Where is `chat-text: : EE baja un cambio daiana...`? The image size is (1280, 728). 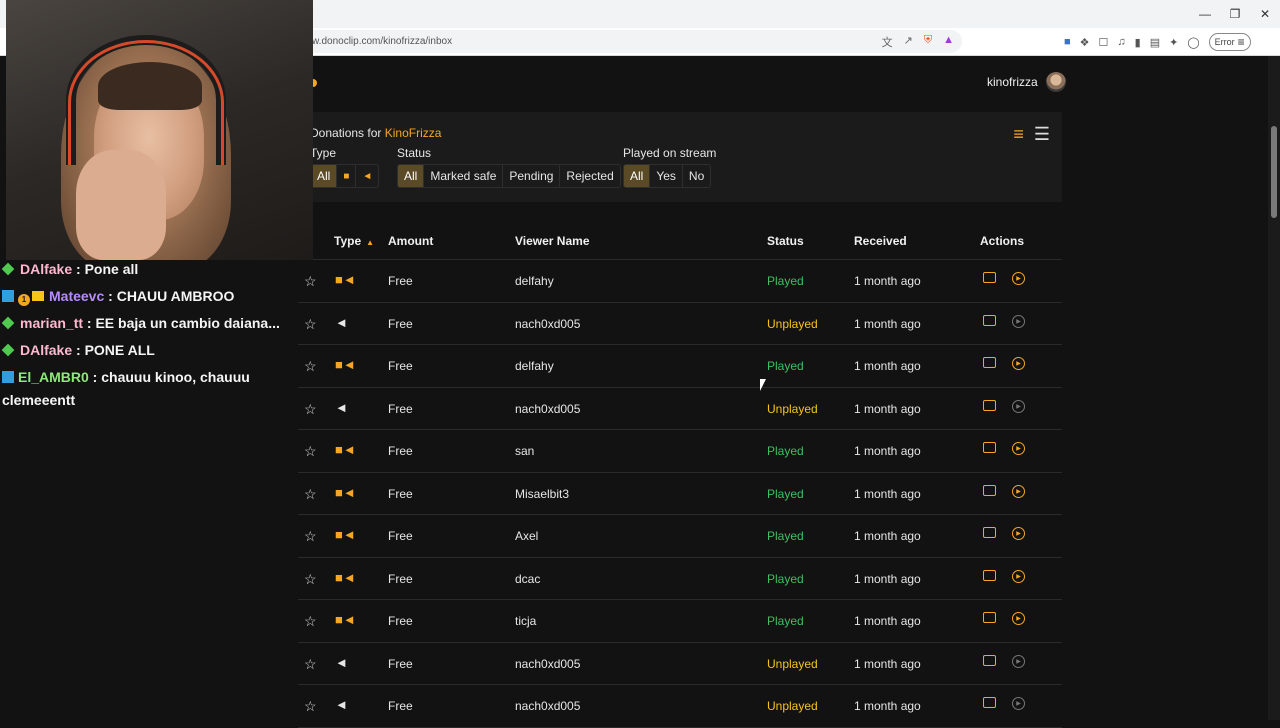
chat-text: : EE baja un cambio daiana... is located at coordinates (181, 323).